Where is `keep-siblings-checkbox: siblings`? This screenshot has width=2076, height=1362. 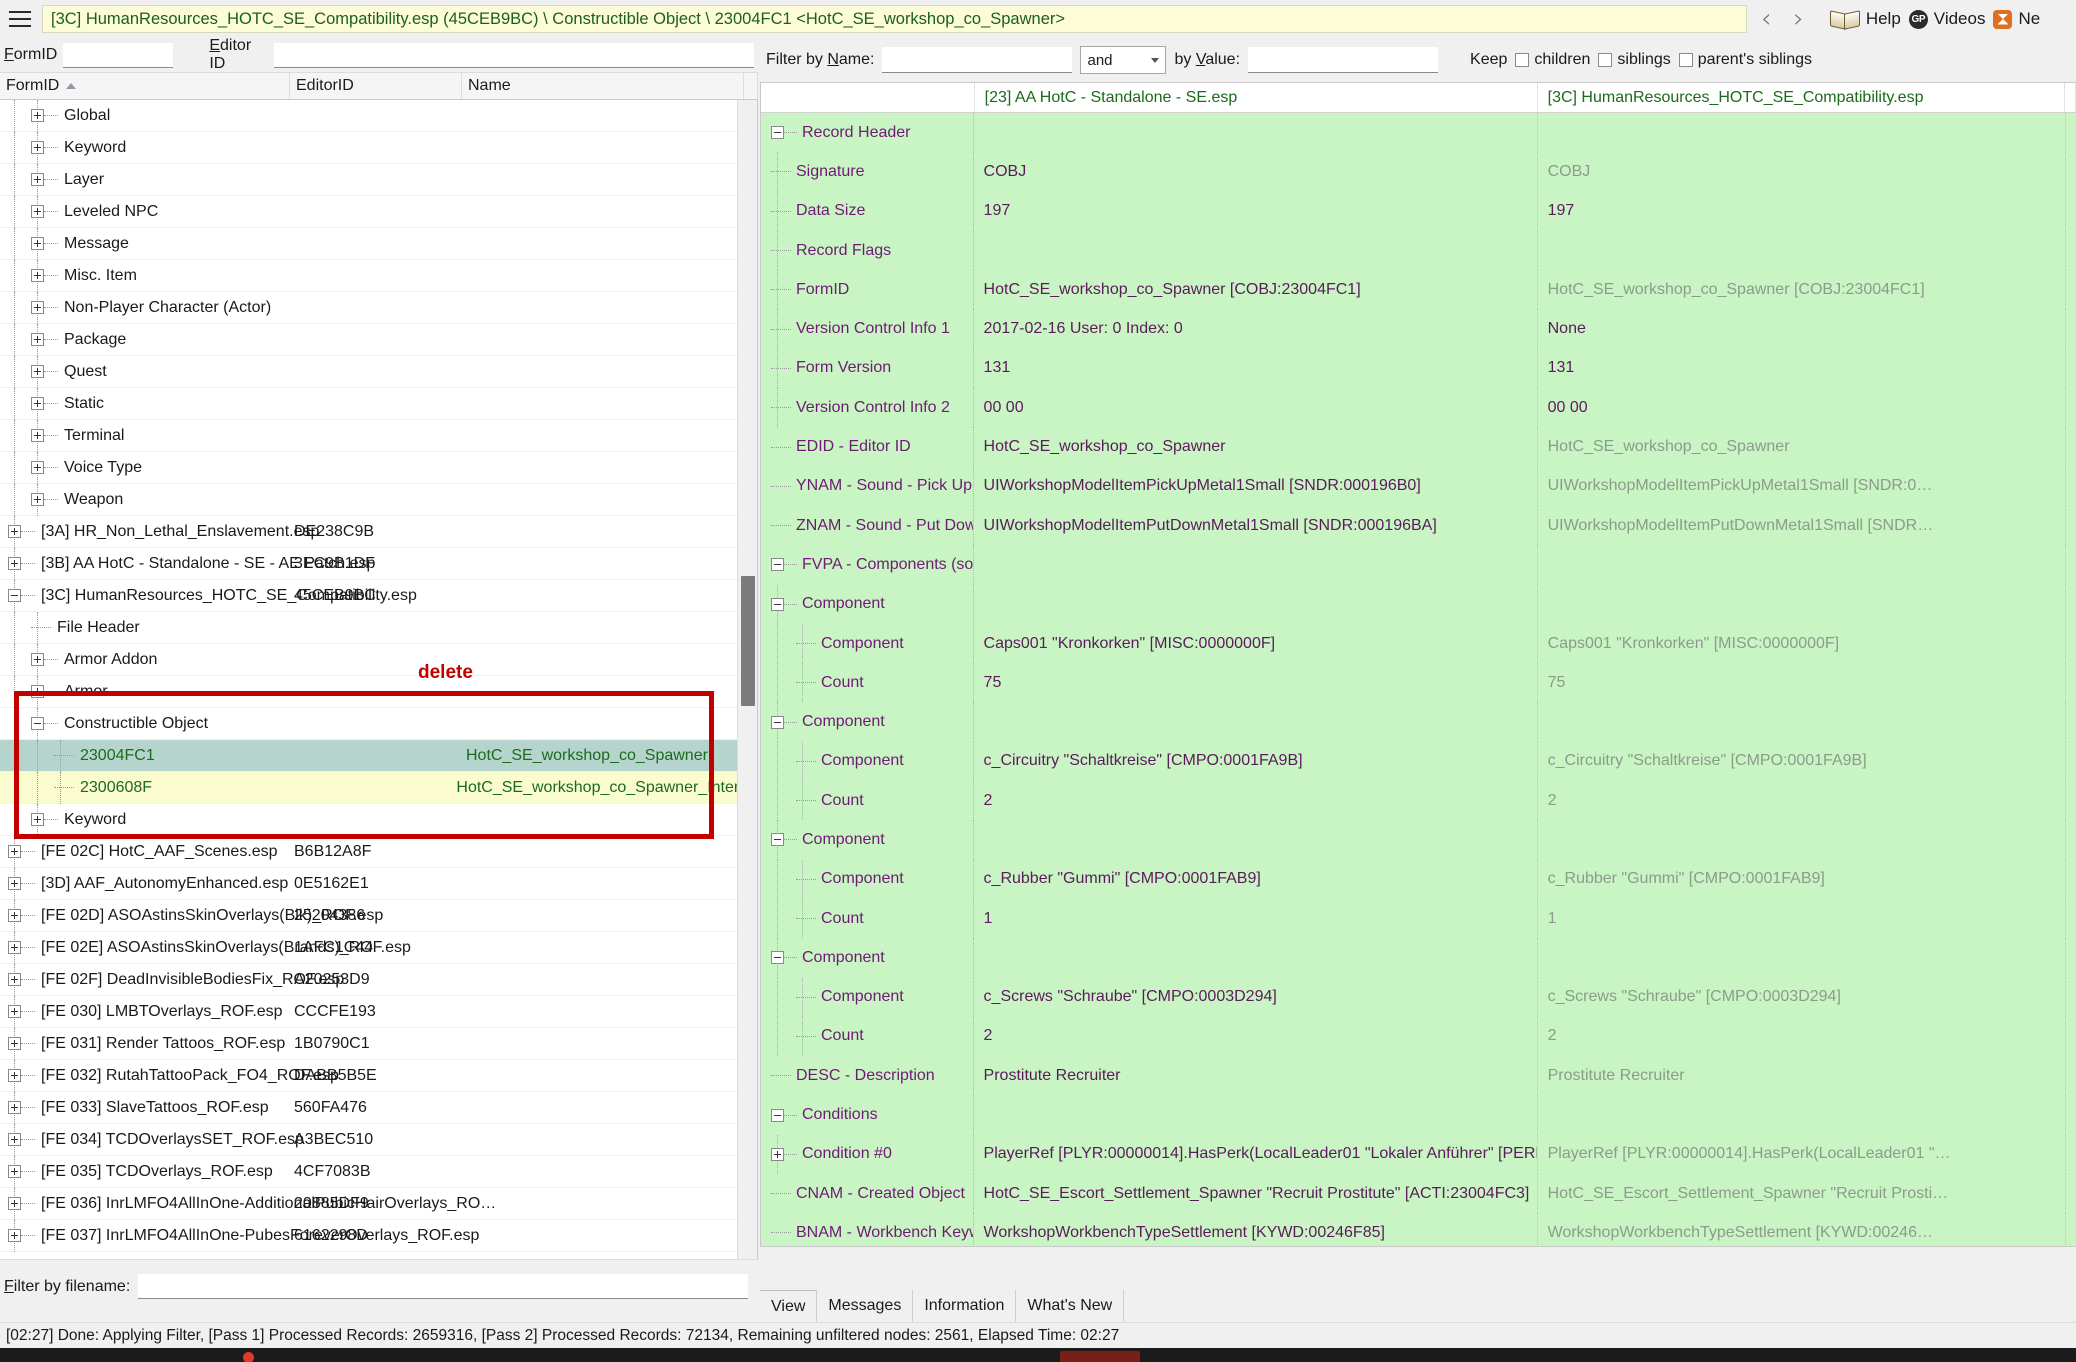 keep-siblings-checkbox: siblings is located at coordinates (1634, 60).